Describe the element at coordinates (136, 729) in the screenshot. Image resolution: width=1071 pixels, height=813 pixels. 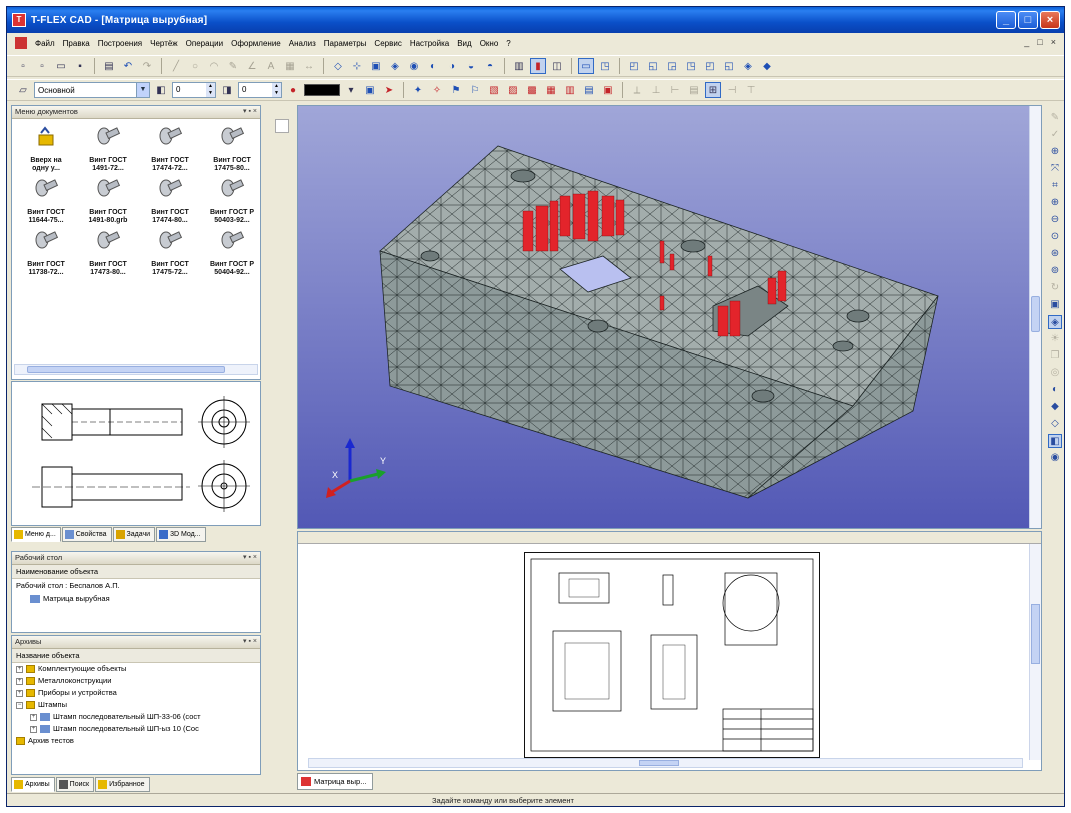
I see `tree-item: + Штамп последовательный ШП-ыз 10 (Сос` at that location.